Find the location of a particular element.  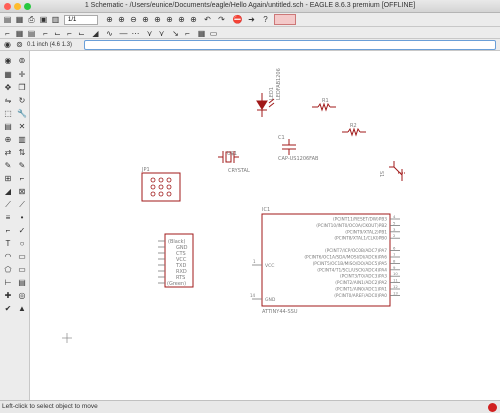

frame-tool-icon: ▭ is located at coordinates (22, 269).